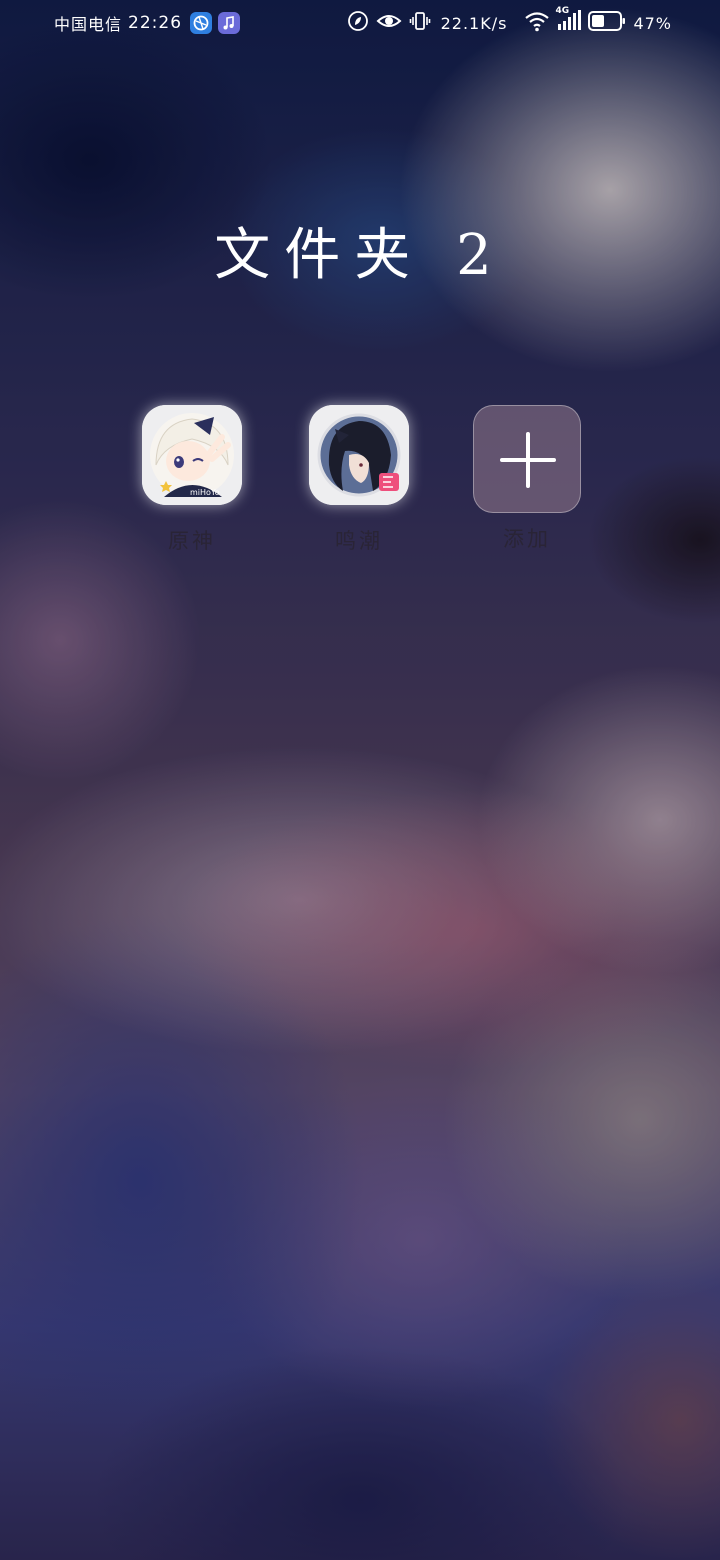 The width and height of the screenshot is (720, 1560). I want to click on carrier-name: 中国电信, so click(88, 24).